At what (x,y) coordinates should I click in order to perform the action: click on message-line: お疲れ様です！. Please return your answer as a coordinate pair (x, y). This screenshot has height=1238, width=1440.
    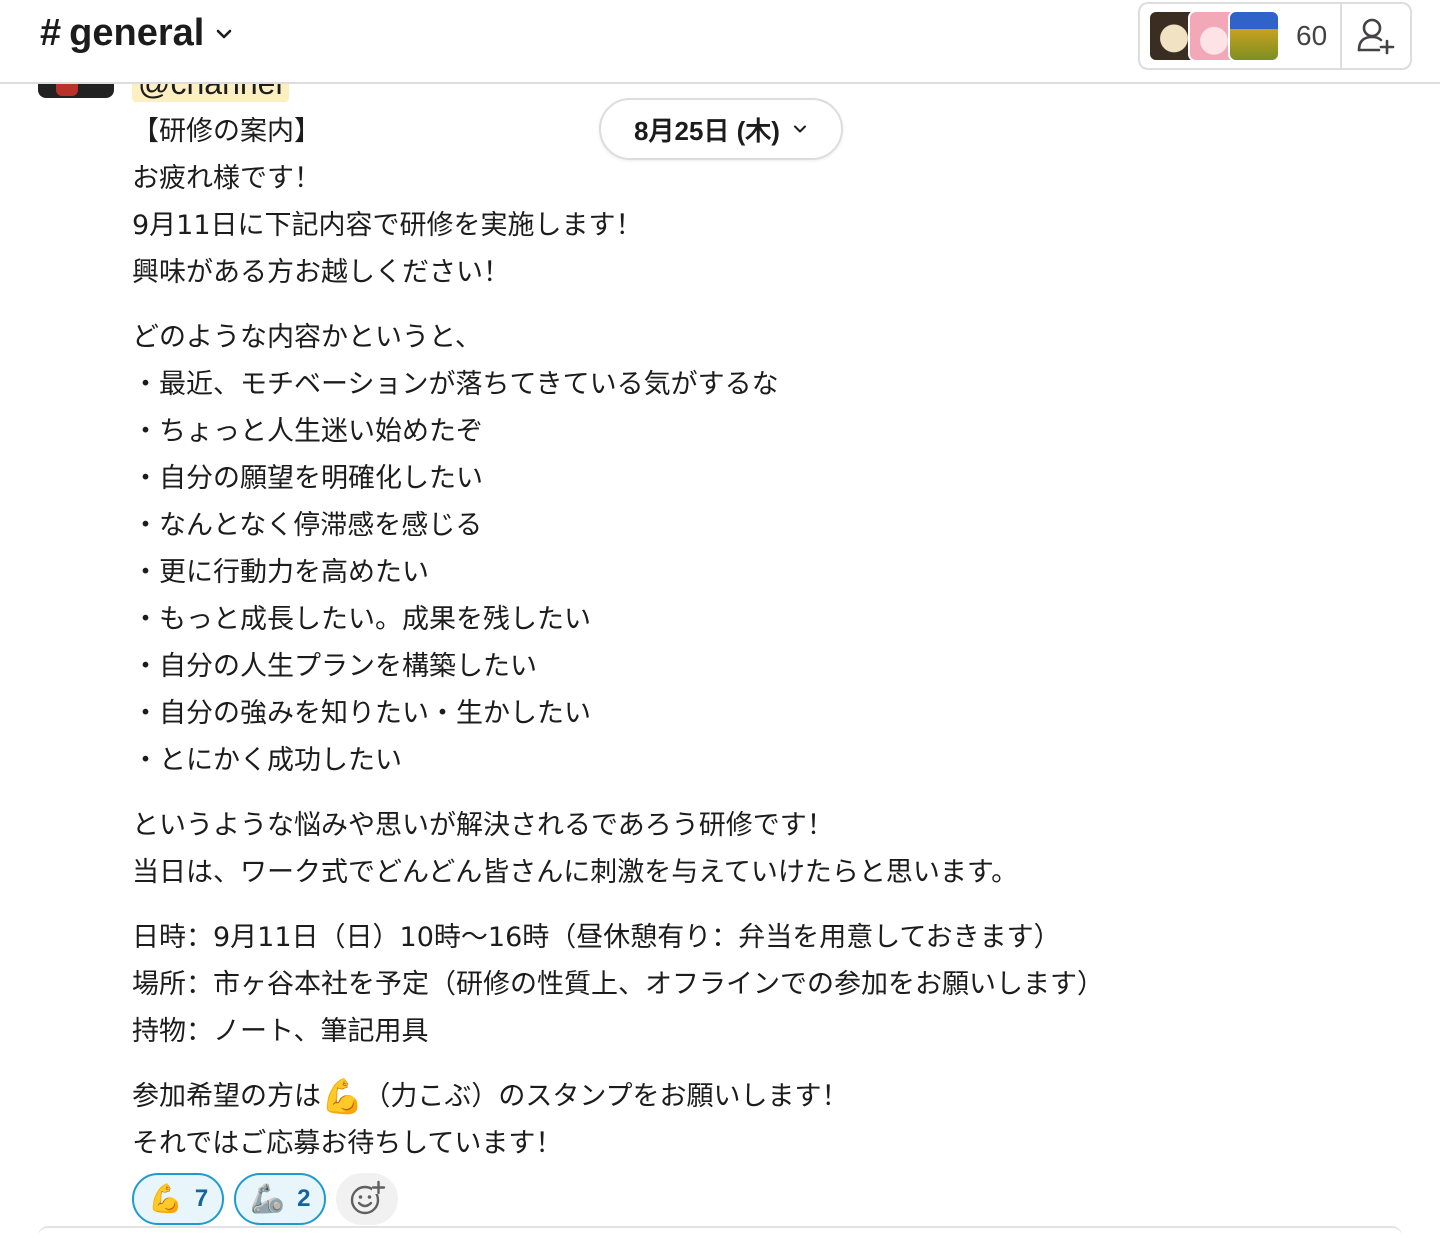
    Looking at the image, I should click on (226, 178).